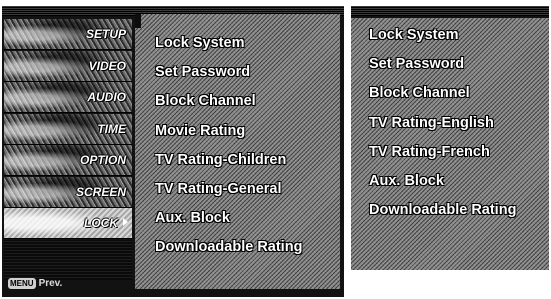 This screenshot has height=299, width=551. Describe the element at coordinates (101, 223) in the screenshot. I see `sidebar-item-label: LOCK` at that location.